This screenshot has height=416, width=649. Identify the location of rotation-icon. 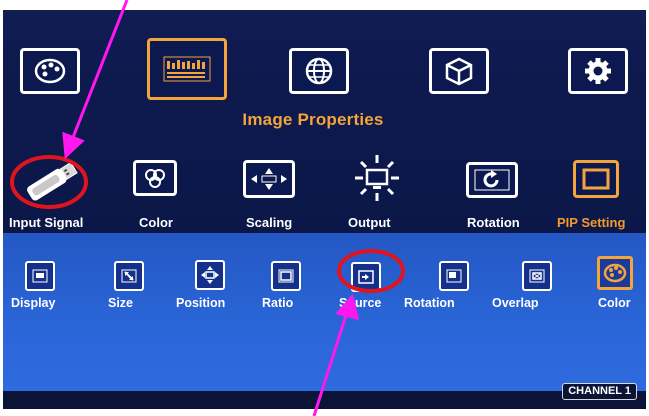
(492, 180).